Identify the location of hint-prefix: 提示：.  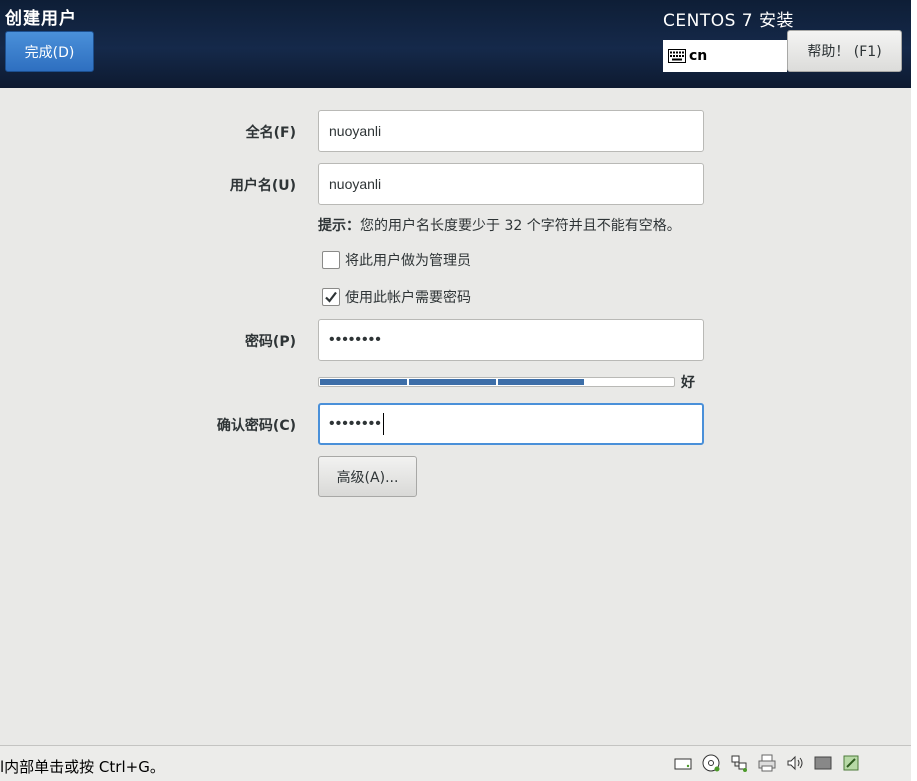
(339, 226).